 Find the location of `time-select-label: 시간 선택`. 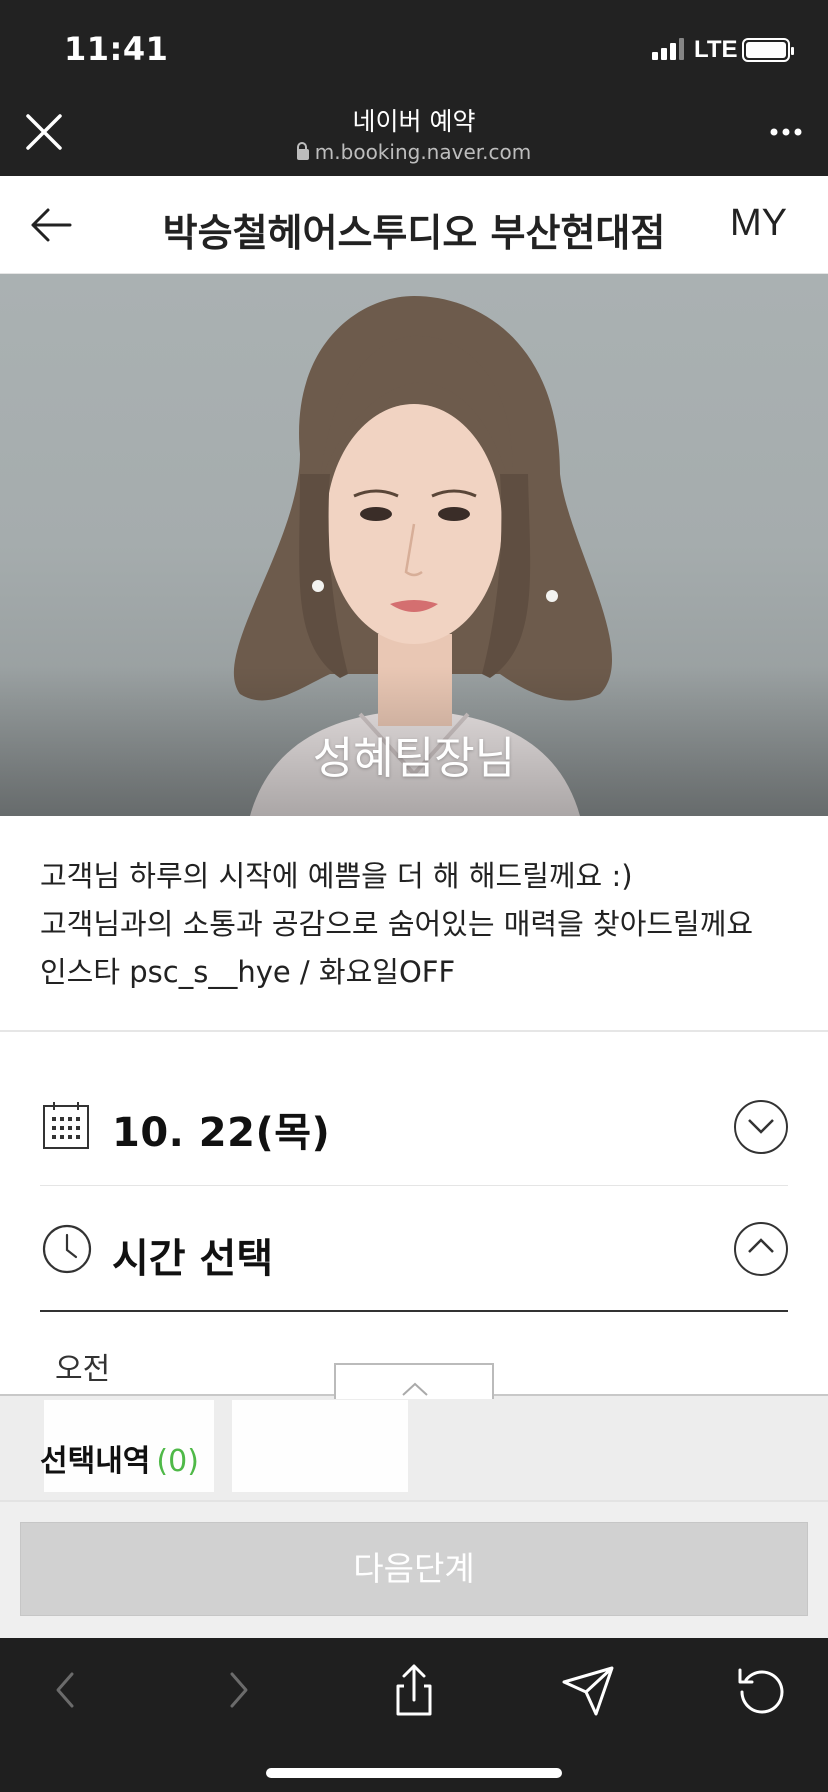

time-select-label: 시간 선택 is located at coordinates (193, 1259).